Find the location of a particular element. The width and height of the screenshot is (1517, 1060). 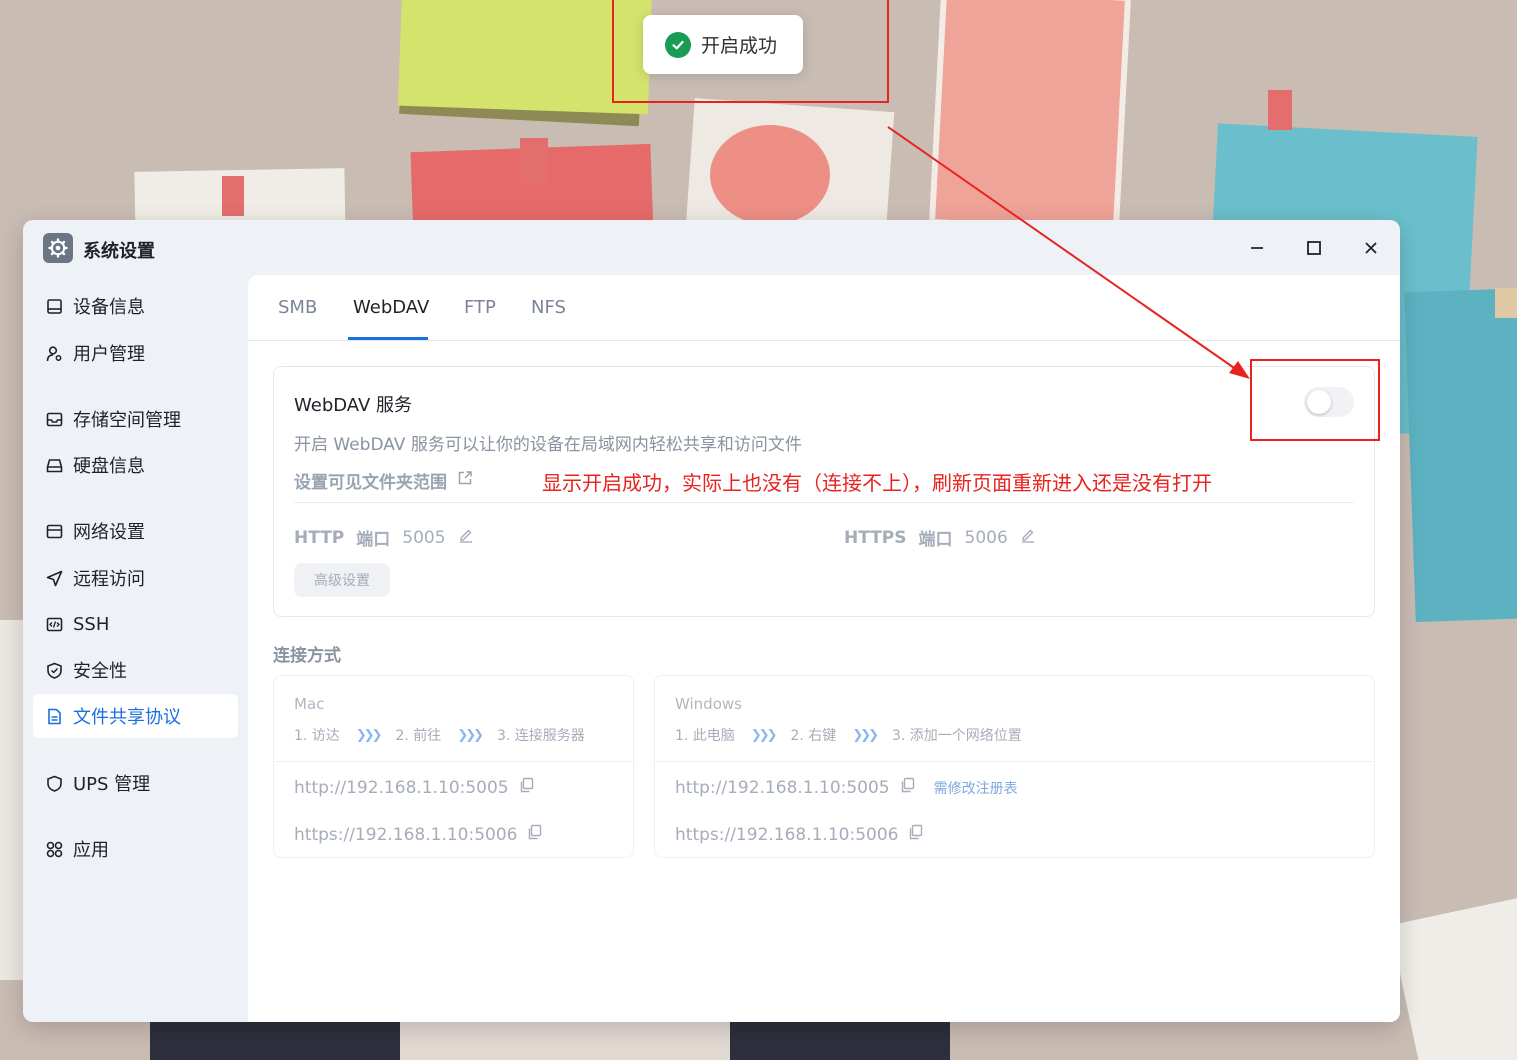

scope-link: 设置可见文件夹范围 is located at coordinates (383, 480).